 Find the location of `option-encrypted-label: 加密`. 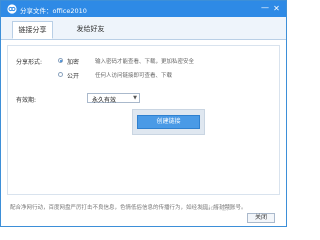

option-encrypted-label: 加密 is located at coordinates (73, 61).